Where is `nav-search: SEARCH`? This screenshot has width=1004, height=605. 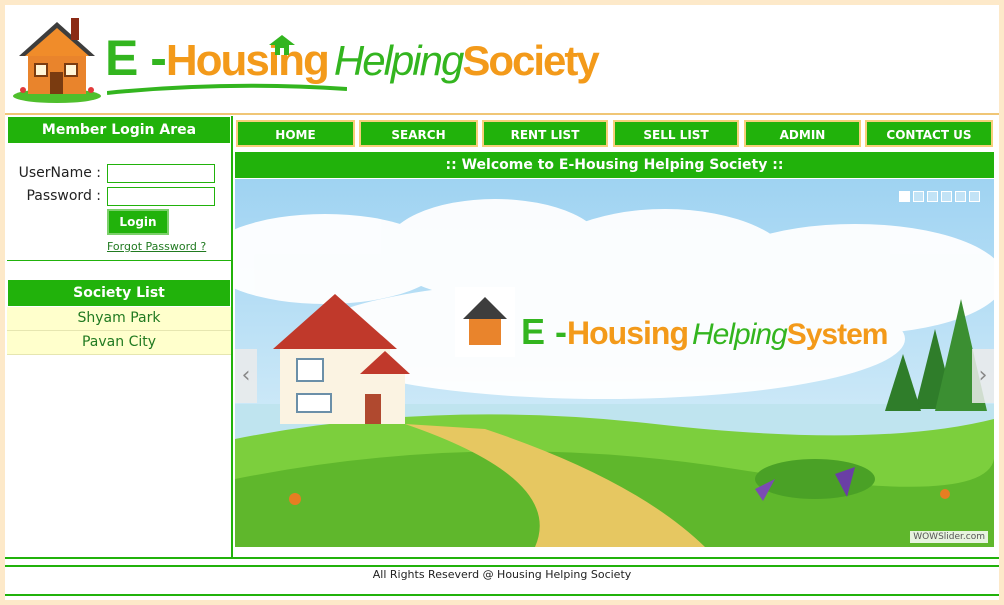
nav-search: SEARCH is located at coordinates (418, 133).